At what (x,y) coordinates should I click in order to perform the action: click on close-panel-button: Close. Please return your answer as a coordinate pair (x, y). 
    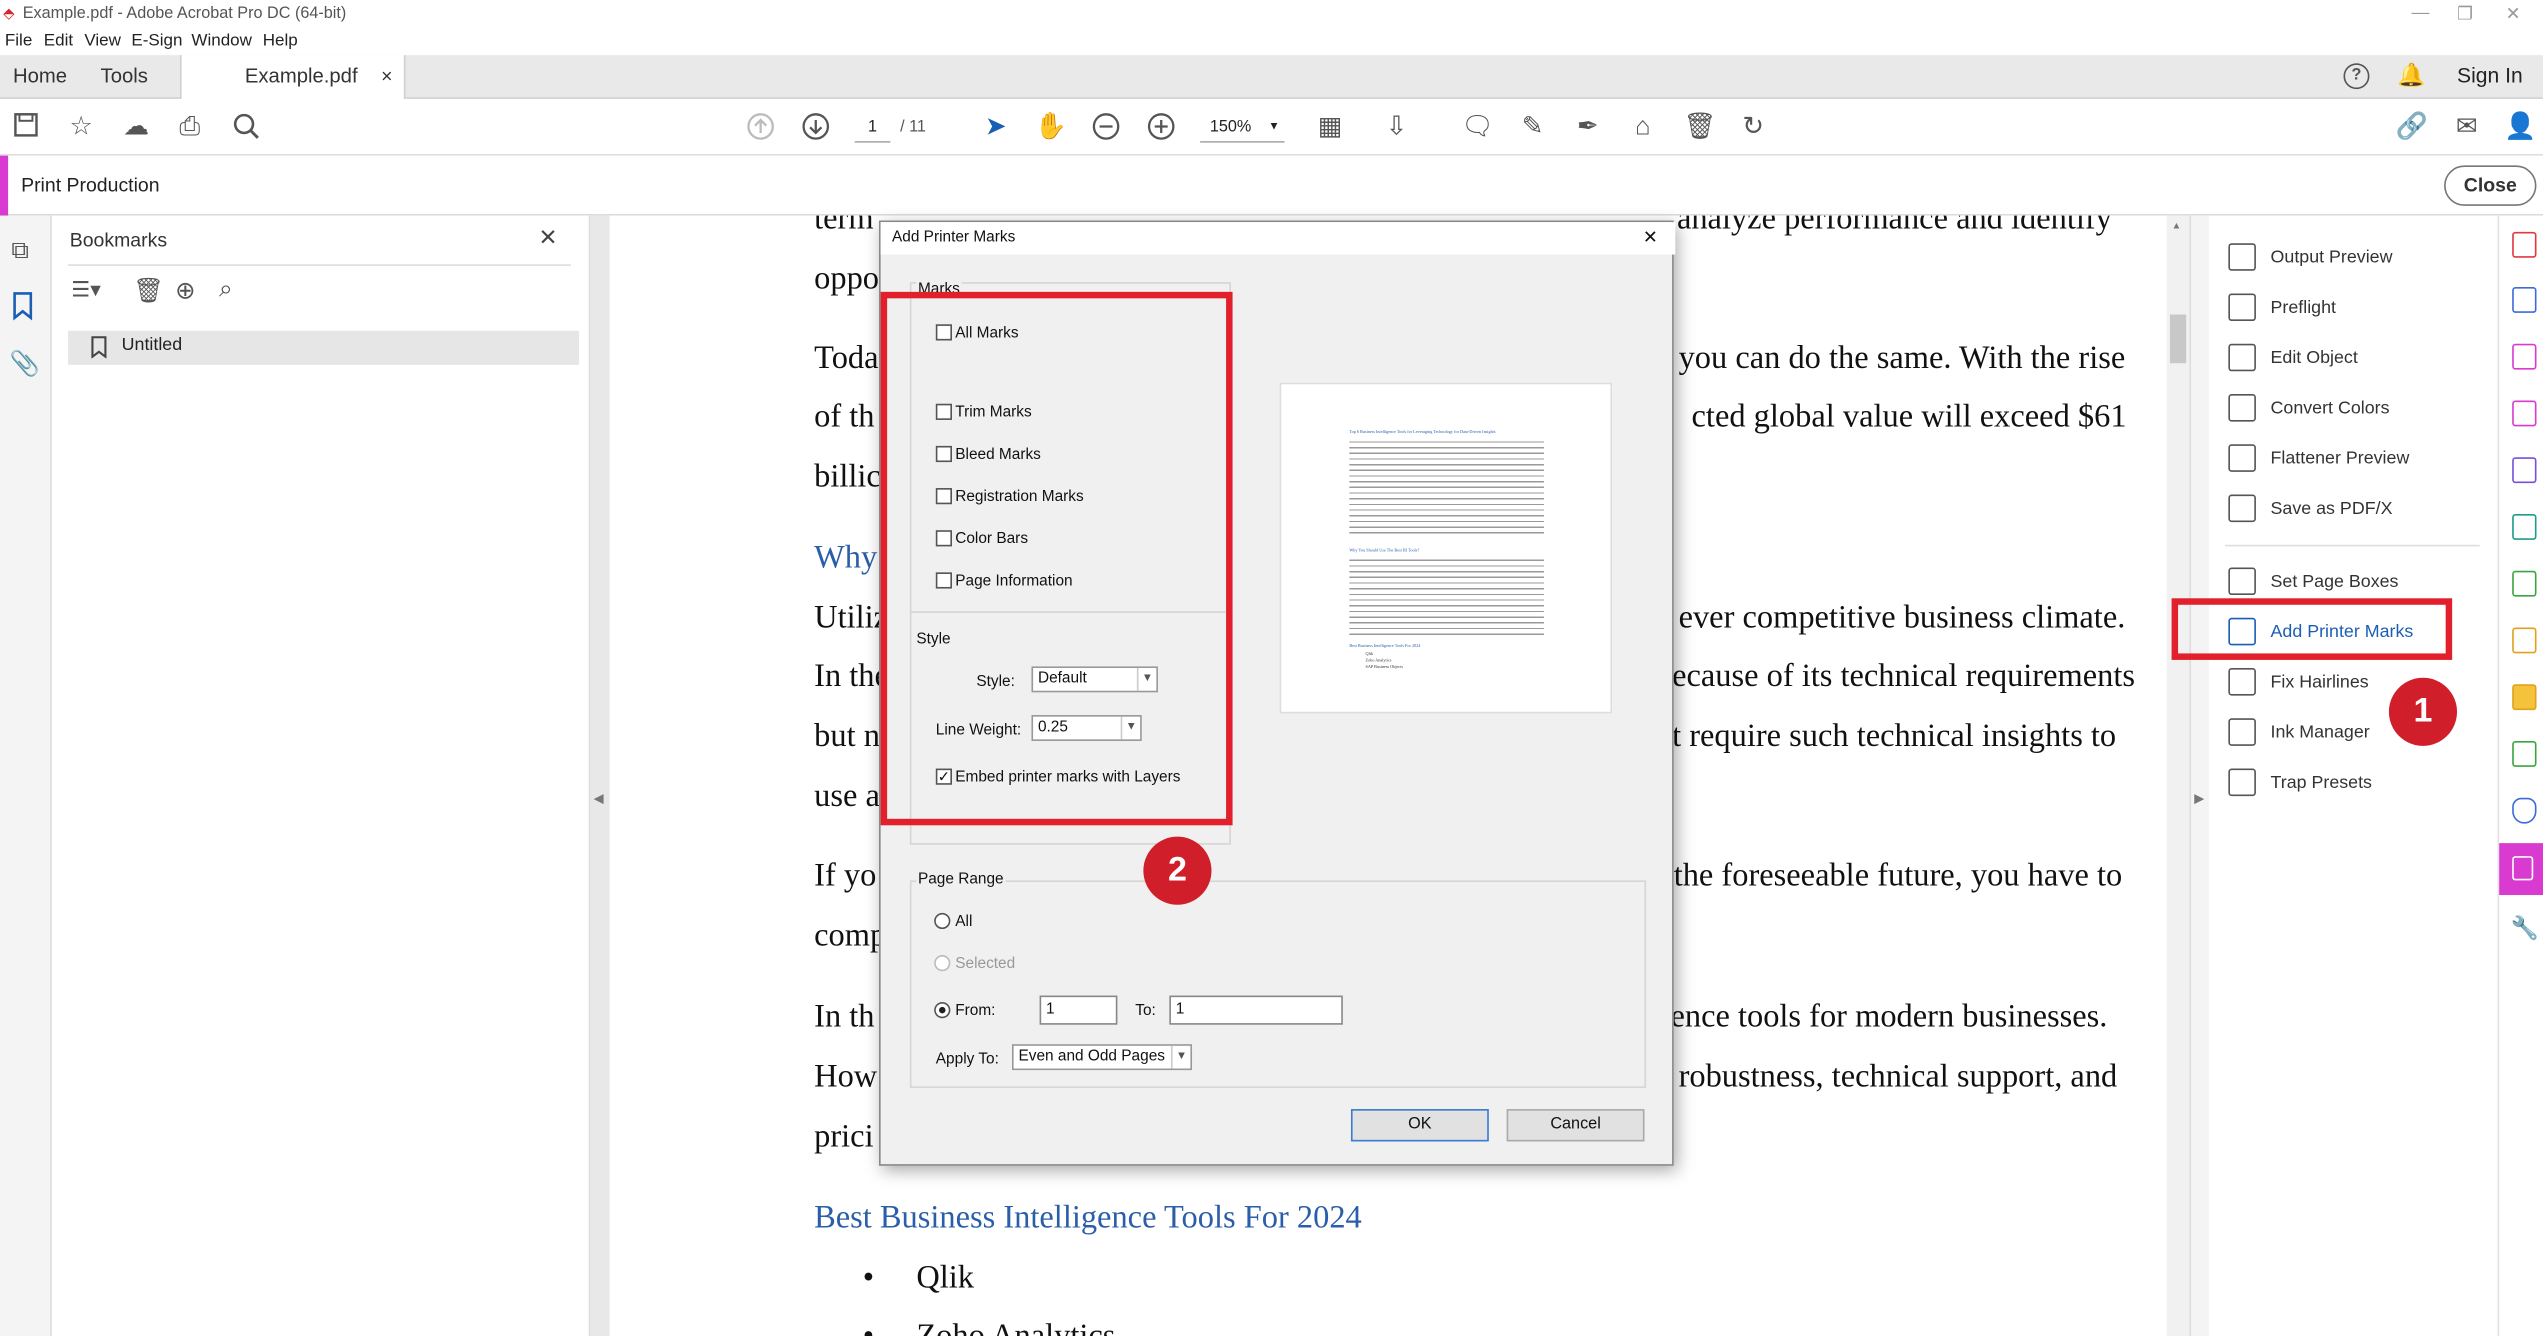
    Looking at the image, I should click on (2490, 185).